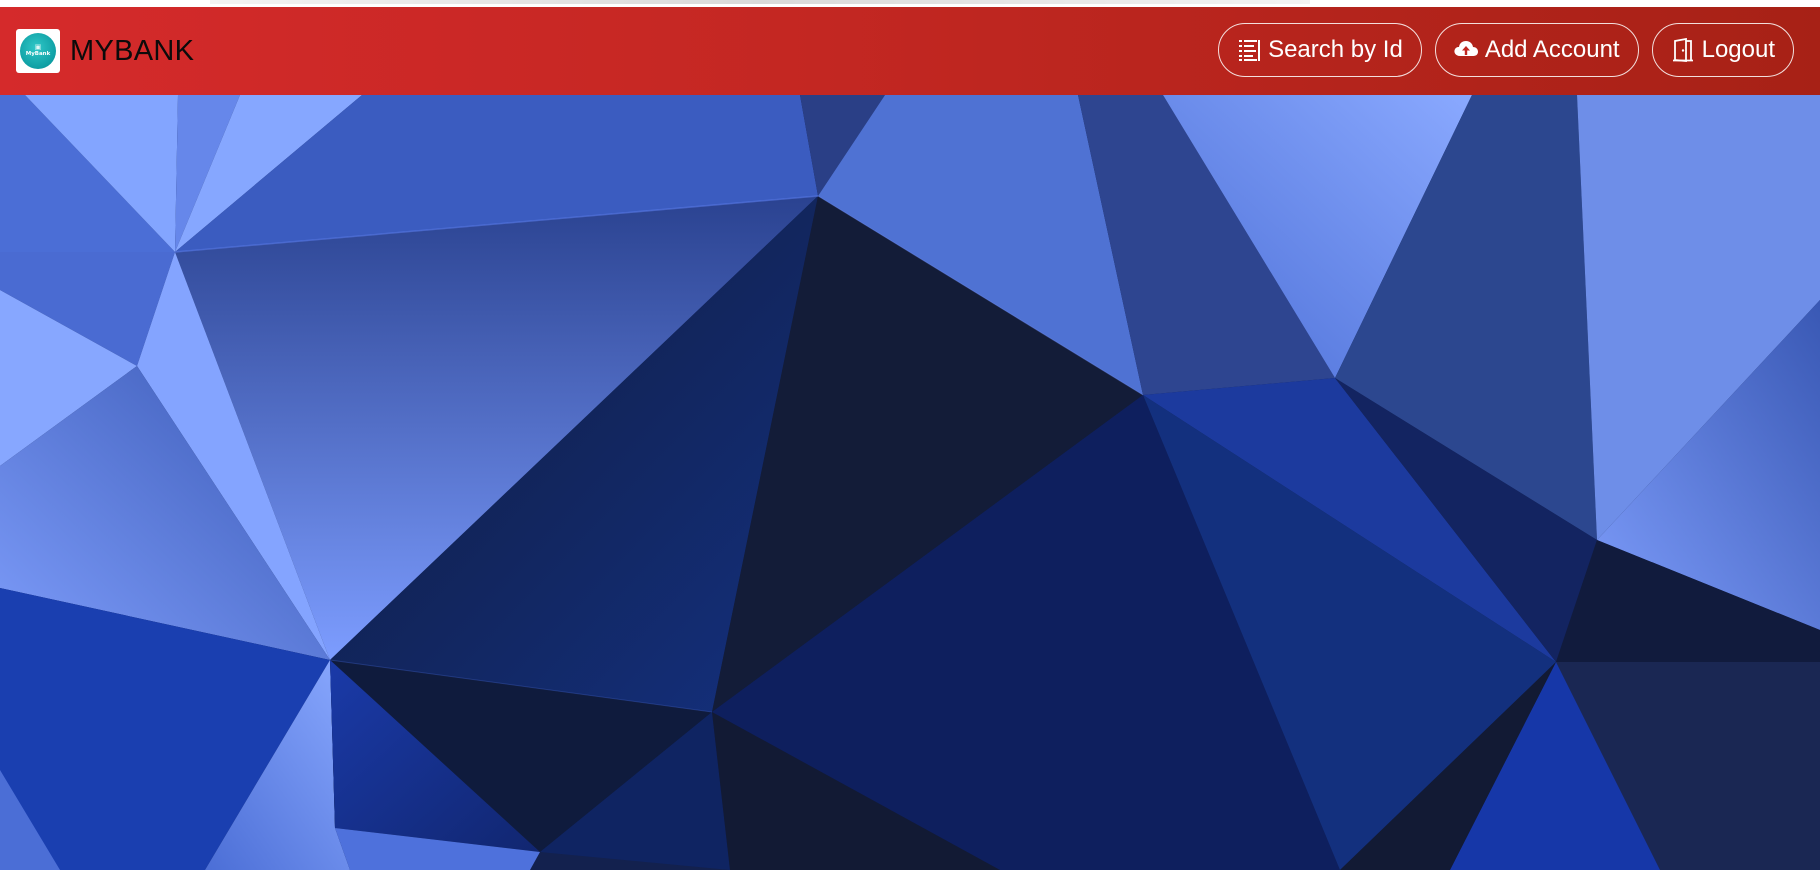 This screenshot has height=870, width=1820. Describe the element at coordinates (1552, 49) in the screenshot. I see `add-account-label: Add Account` at that location.